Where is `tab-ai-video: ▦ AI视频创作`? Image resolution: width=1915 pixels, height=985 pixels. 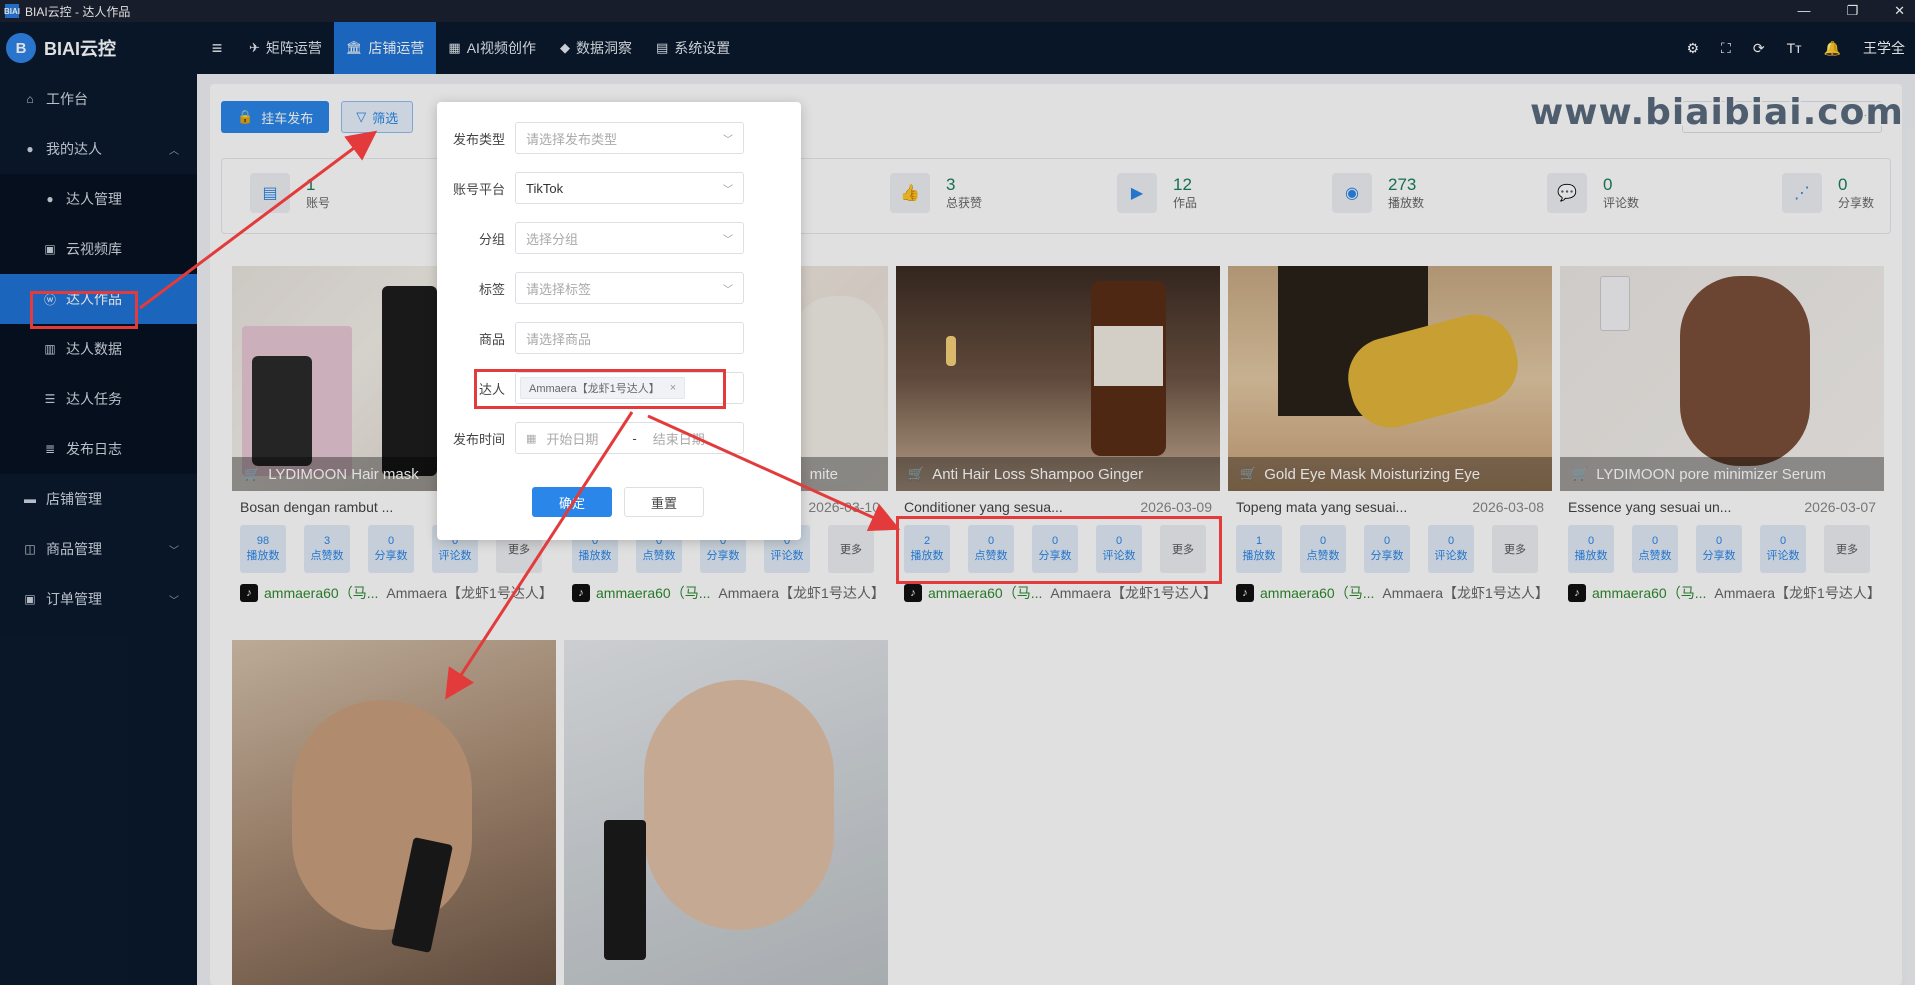 tab-ai-video: ▦ AI视频创作 is located at coordinates (492, 48).